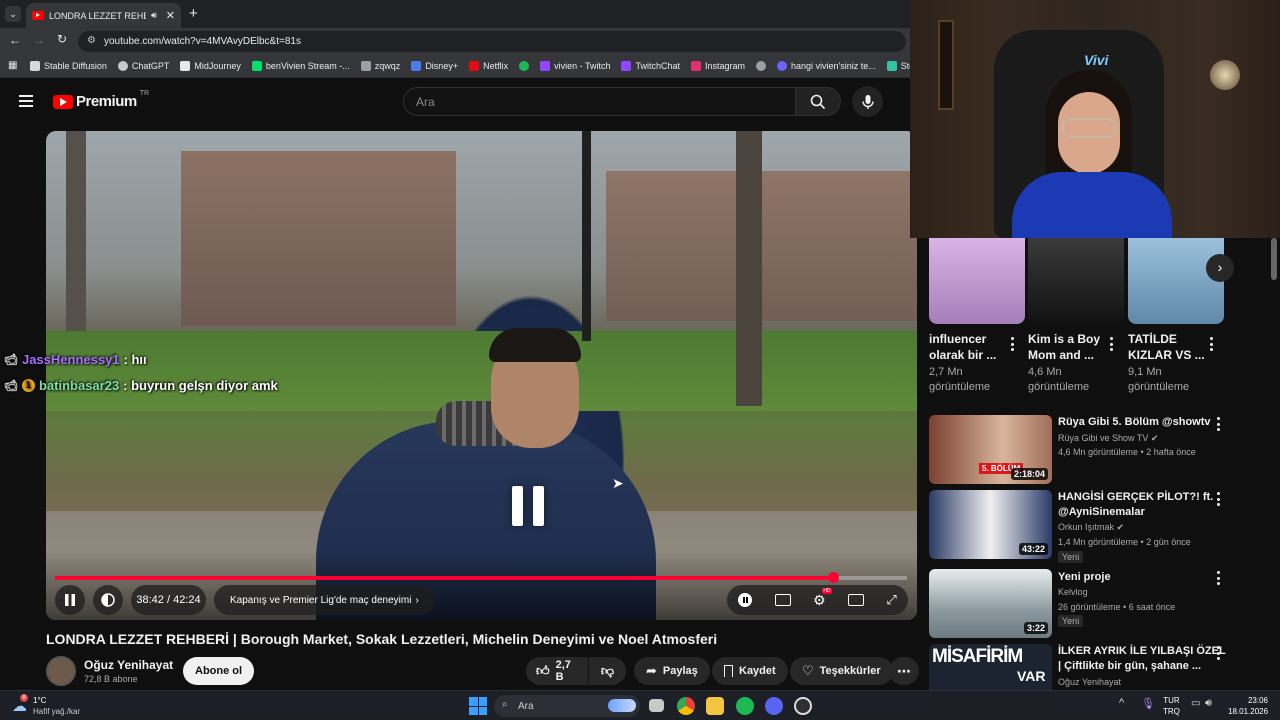 The image size is (1280, 720). What do you see at coordinates (990, 449) in the screenshot?
I see `video-thumbnail: 5. BÖLÜM 2:18:04` at bounding box center [990, 449].